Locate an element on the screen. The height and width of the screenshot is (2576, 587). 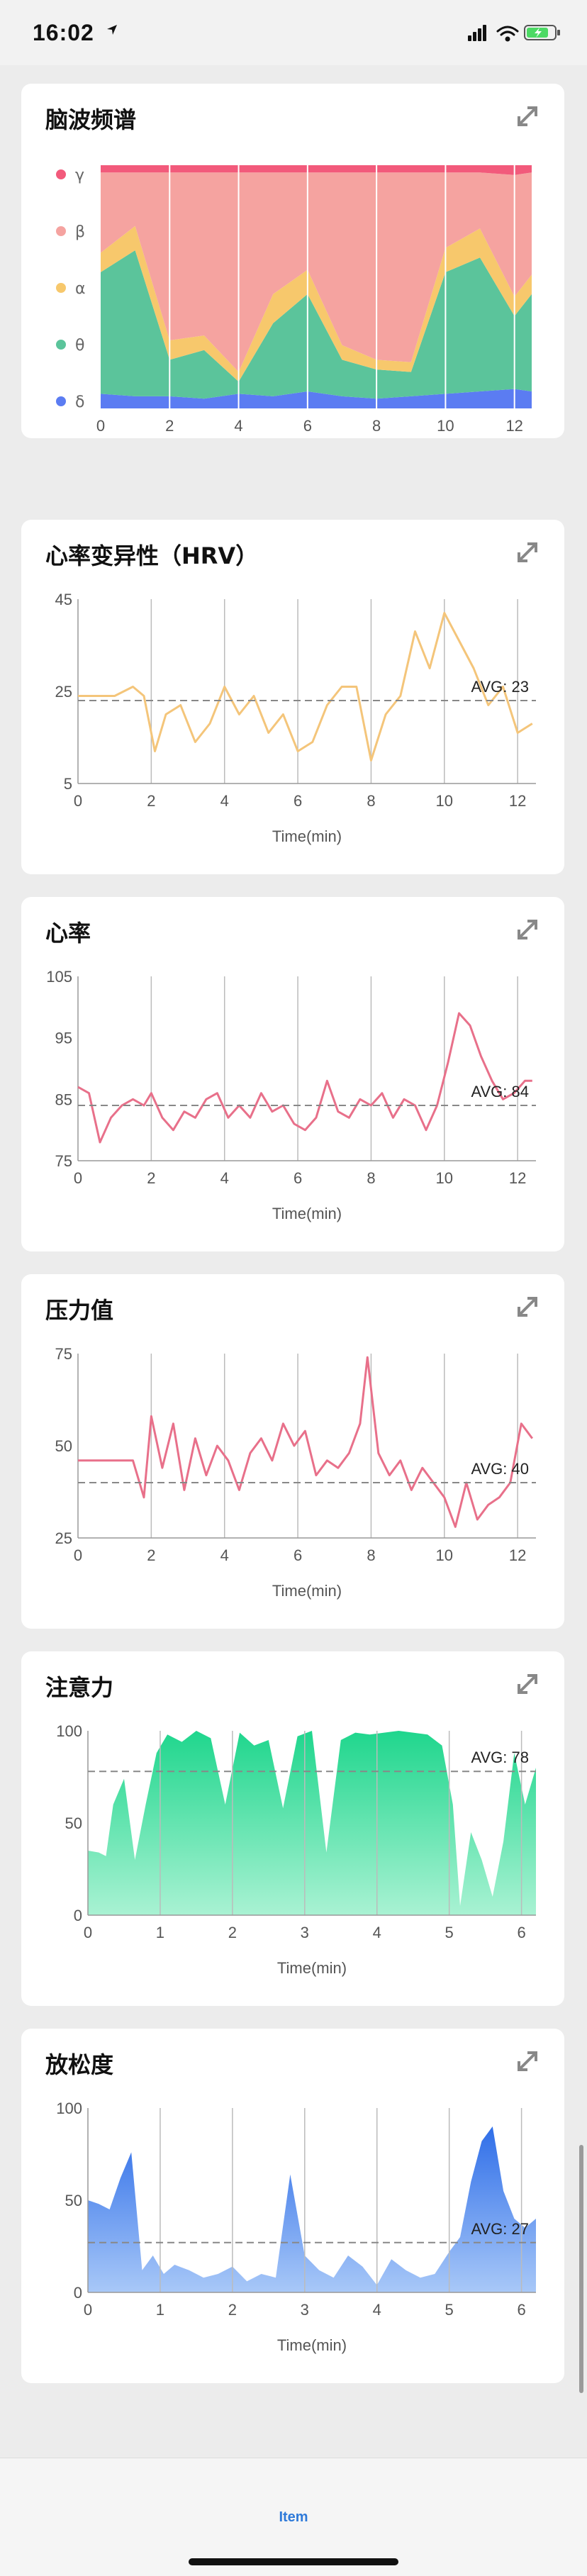
home-indicator is located at coordinates (293, 2561).